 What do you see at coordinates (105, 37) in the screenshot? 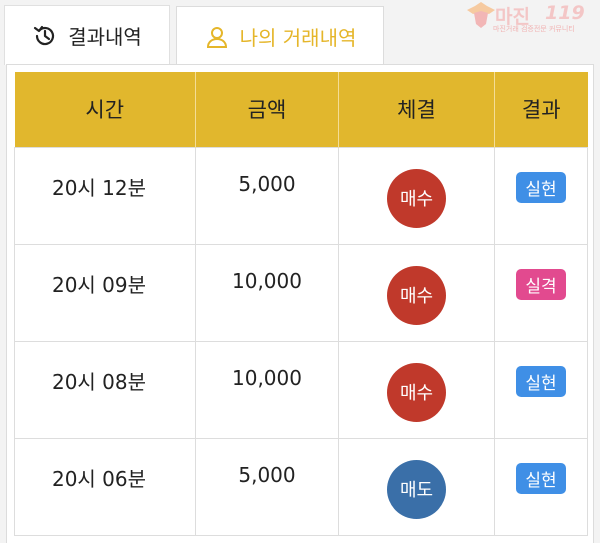
I see `tab-result-history-label: 결과내역` at bounding box center [105, 37].